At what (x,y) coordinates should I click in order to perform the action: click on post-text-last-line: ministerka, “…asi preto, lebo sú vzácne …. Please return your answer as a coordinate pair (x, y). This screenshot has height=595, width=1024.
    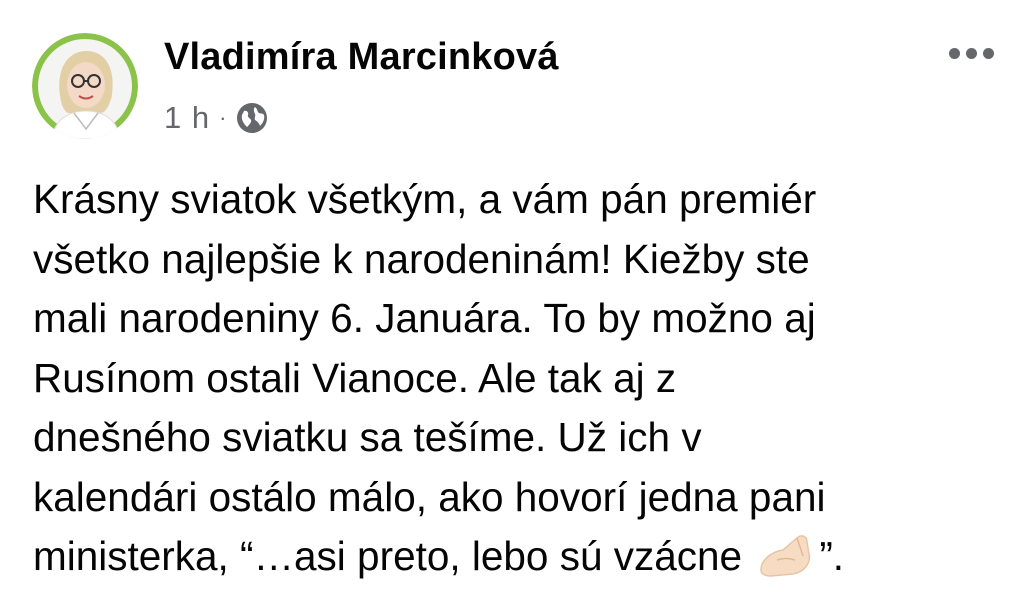
    Looking at the image, I should click on (518, 557).